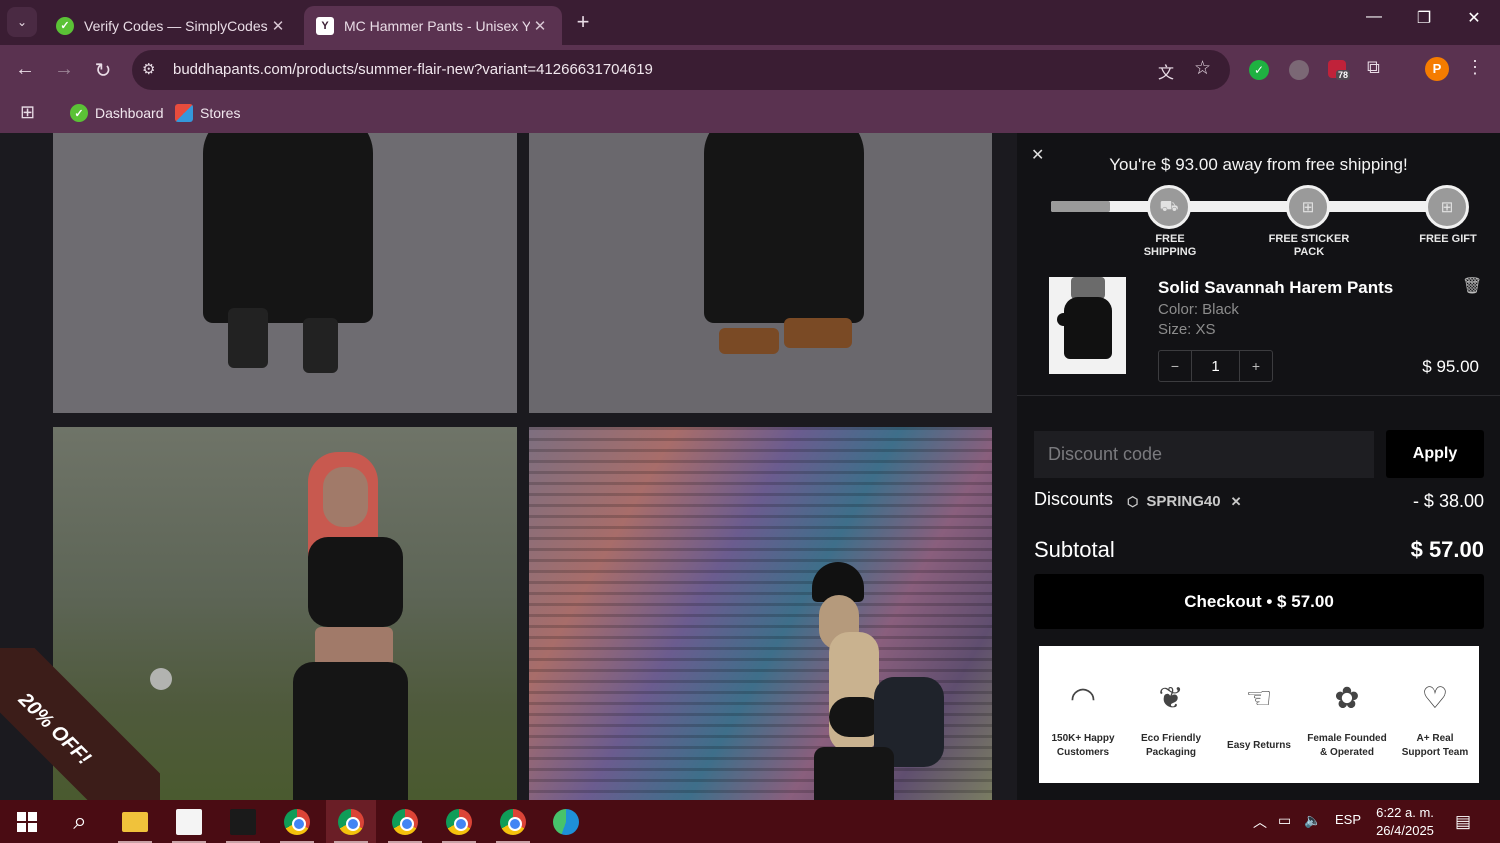 The width and height of the screenshot is (1500, 843). Describe the element at coordinates (325, 25) in the screenshot. I see `buddhapants-favicon-icon: Y` at that location.